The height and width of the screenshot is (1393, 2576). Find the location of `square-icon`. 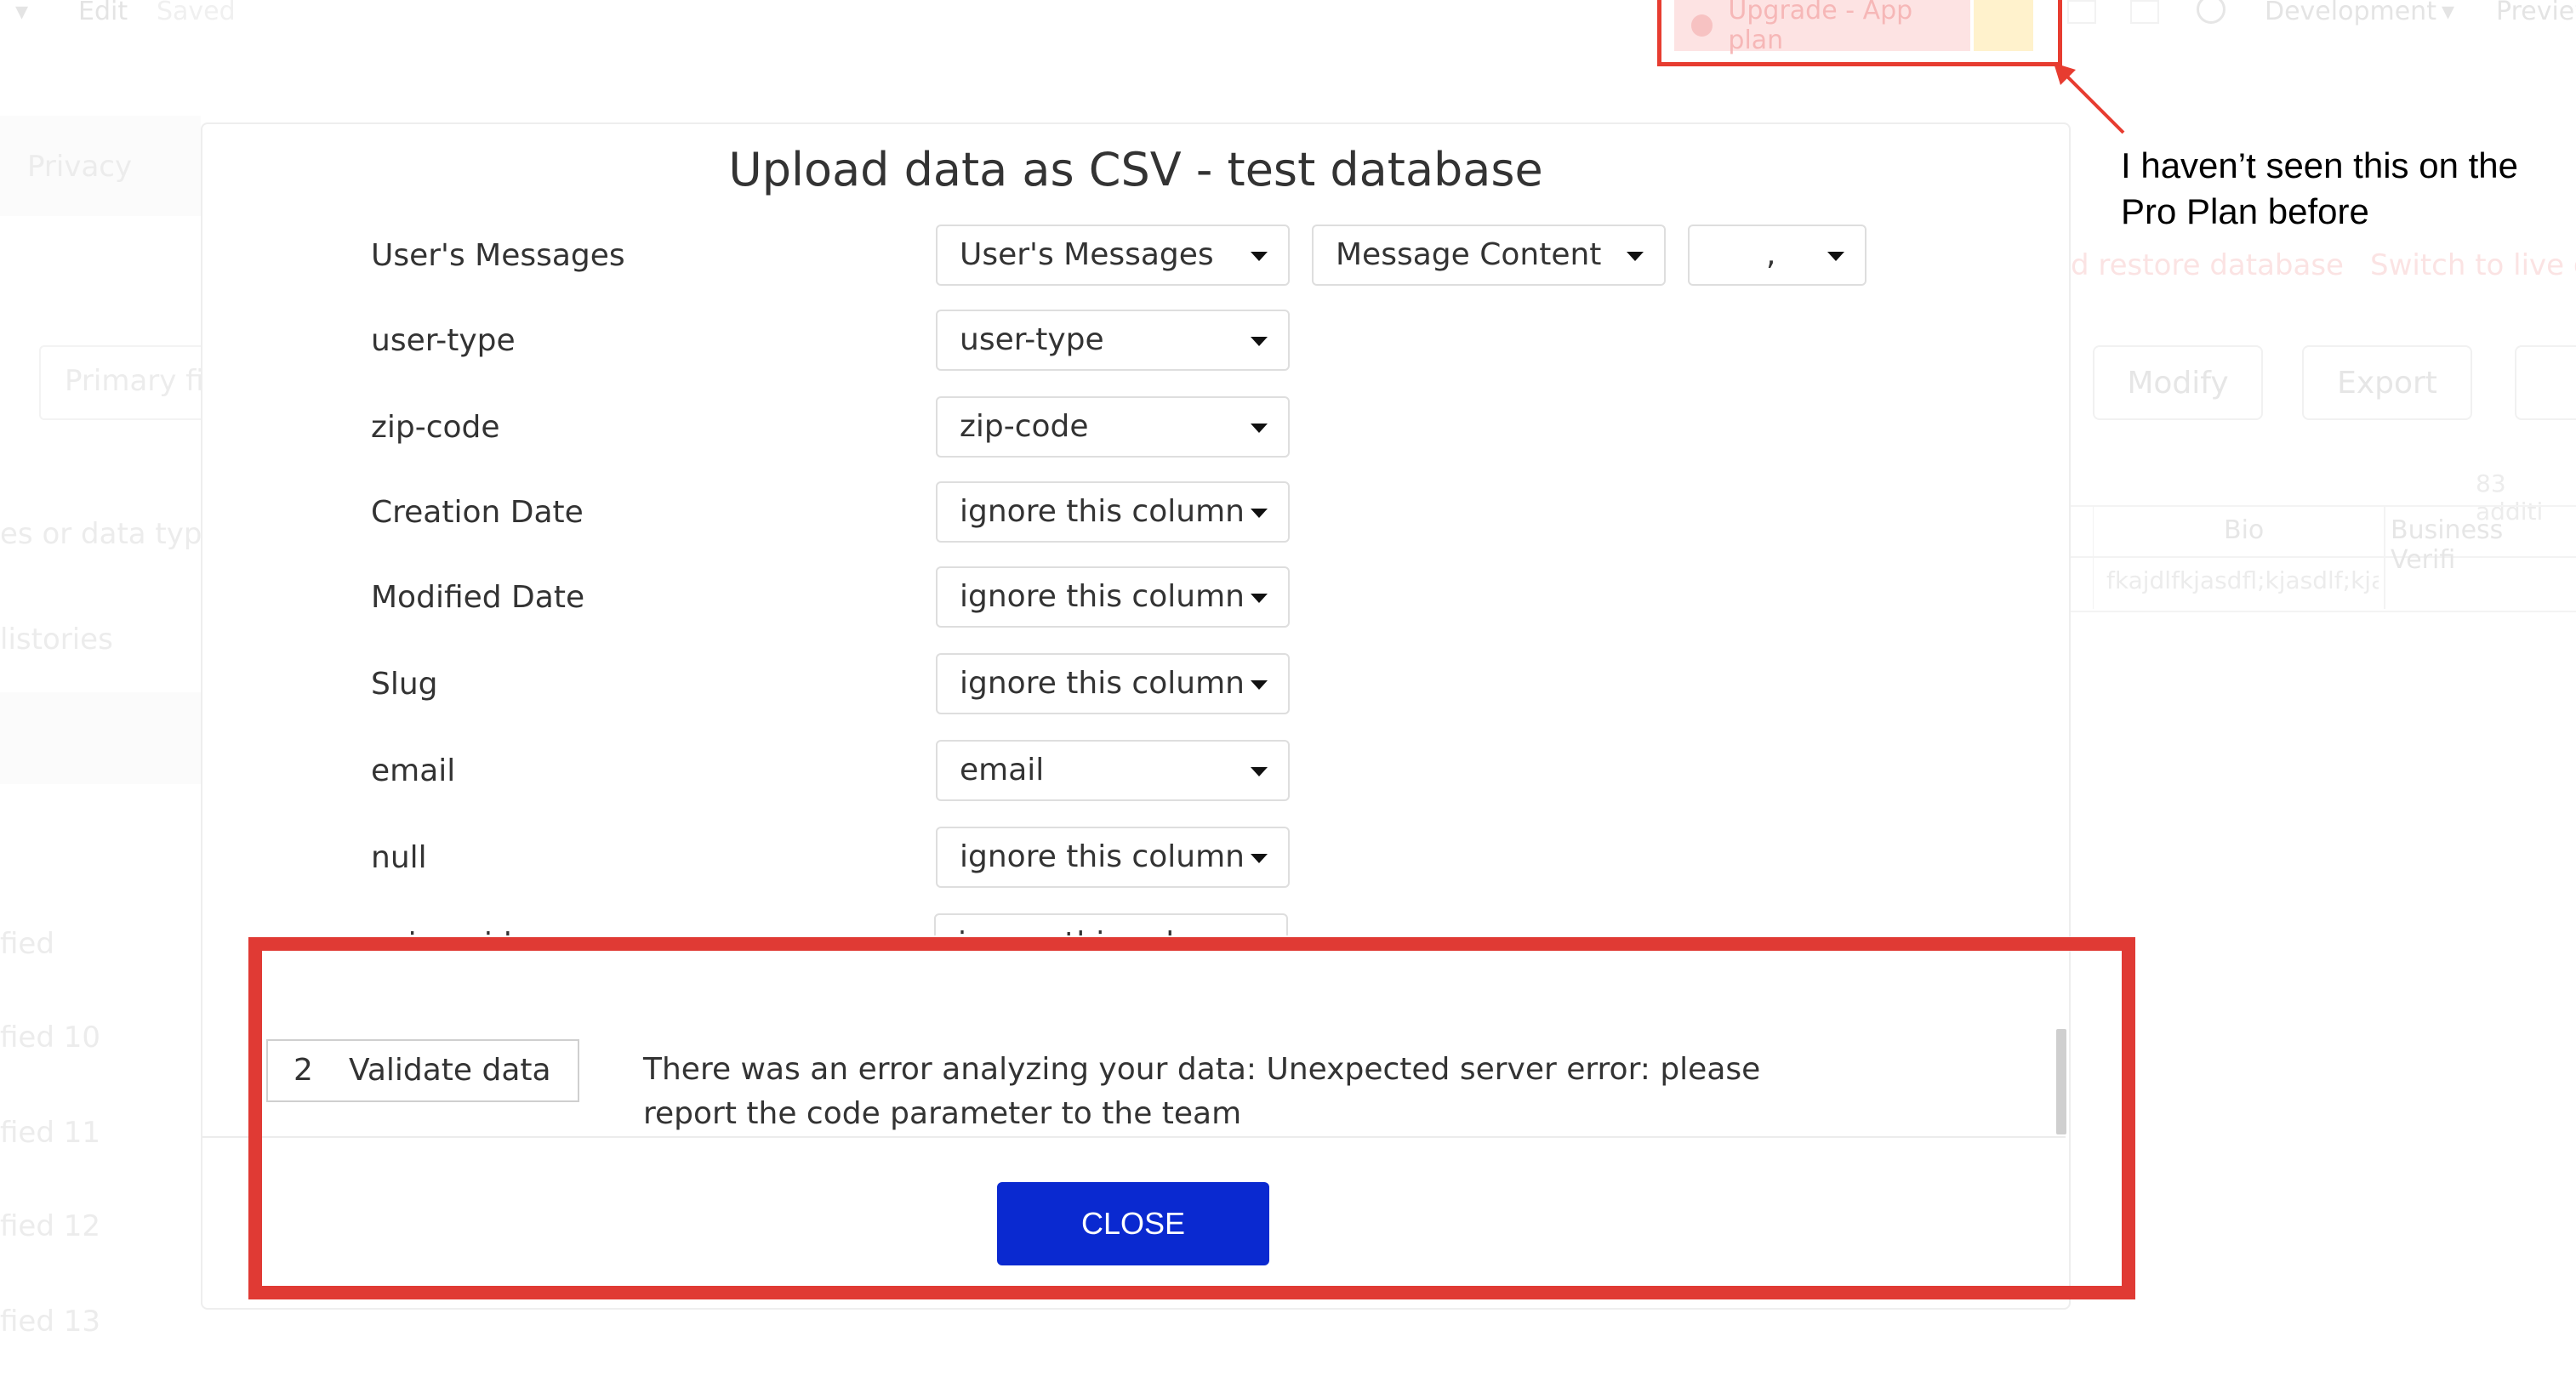

square-icon is located at coordinates (2145, 12).